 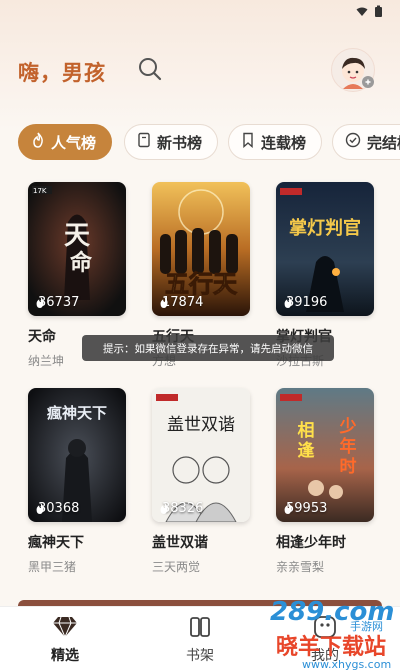 I want to click on book-card: 相 逢 少 年 时 59953 相逢少年时 亲亲雪梨, so click(x=328, y=481).